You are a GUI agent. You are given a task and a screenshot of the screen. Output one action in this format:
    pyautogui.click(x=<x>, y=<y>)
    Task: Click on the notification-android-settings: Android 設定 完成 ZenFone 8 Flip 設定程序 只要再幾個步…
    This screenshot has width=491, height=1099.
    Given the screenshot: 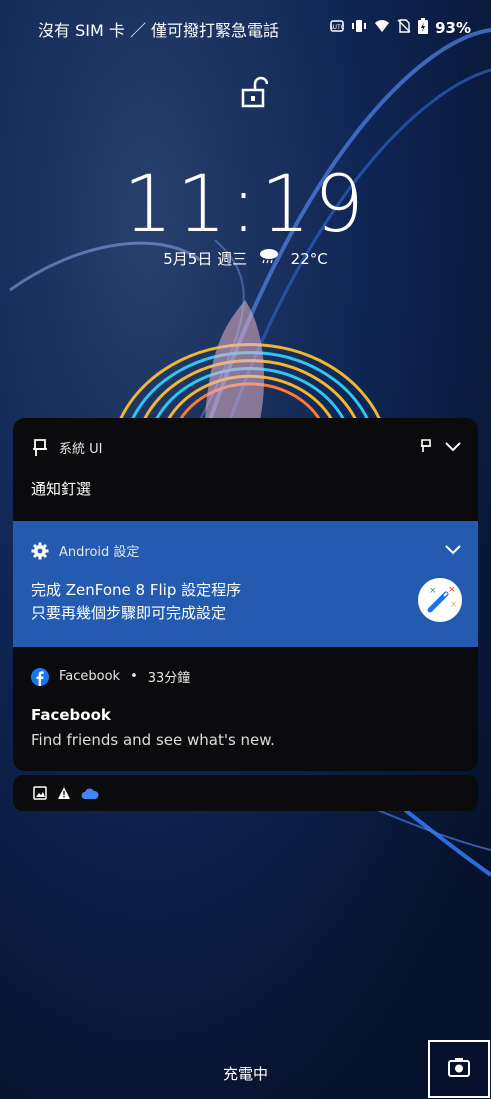 What is the action you would take?
    pyautogui.click(x=245, y=584)
    